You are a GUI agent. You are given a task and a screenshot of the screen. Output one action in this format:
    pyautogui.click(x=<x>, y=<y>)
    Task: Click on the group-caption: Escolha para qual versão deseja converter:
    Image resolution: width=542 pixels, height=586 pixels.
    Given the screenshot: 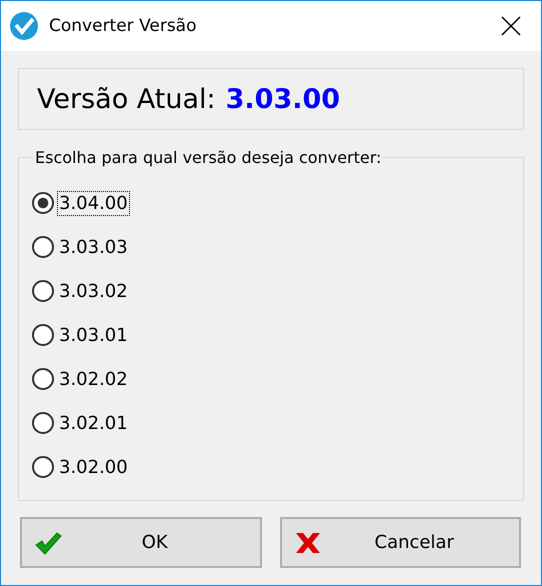 What is the action you would take?
    pyautogui.click(x=208, y=157)
    